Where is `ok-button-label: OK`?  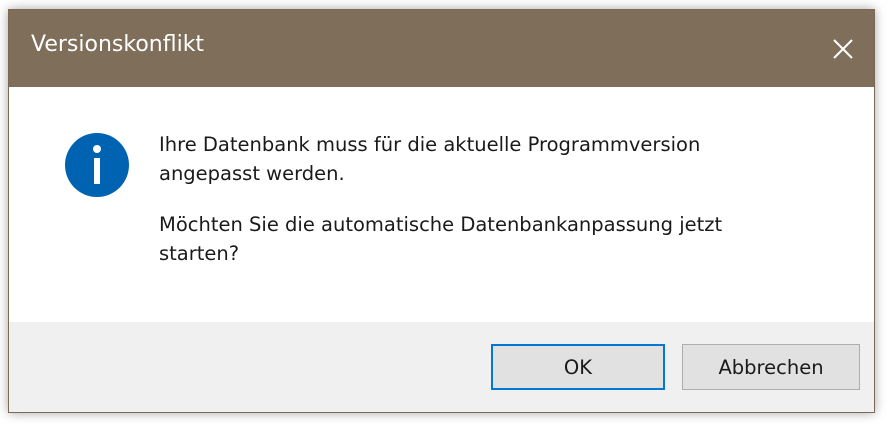
ok-button-label: OK is located at coordinates (578, 367).